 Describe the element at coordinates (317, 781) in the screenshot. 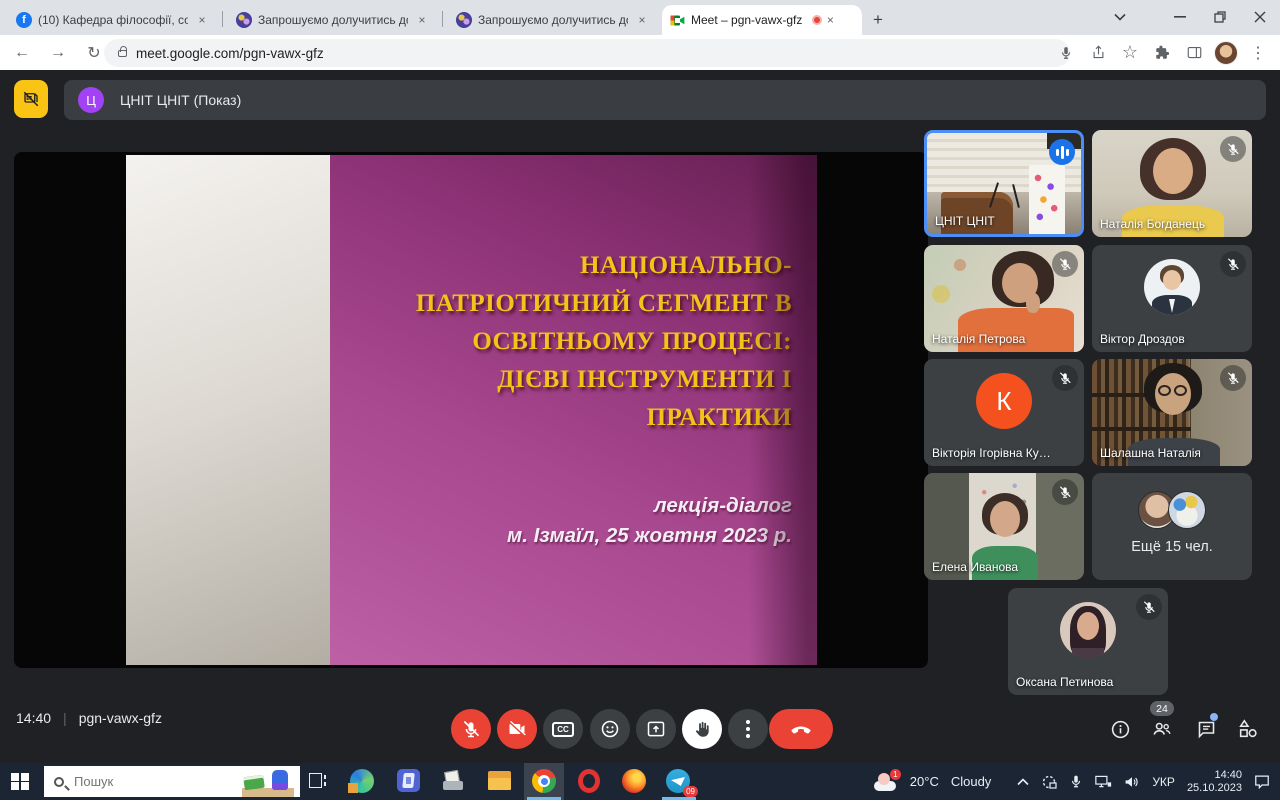

I see `task-view-button` at that location.